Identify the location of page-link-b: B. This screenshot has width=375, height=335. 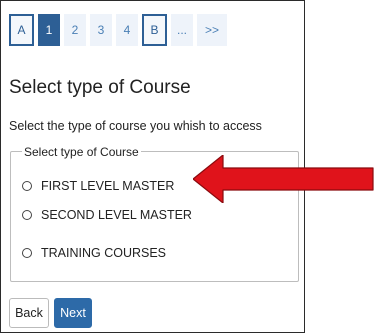
(154, 30).